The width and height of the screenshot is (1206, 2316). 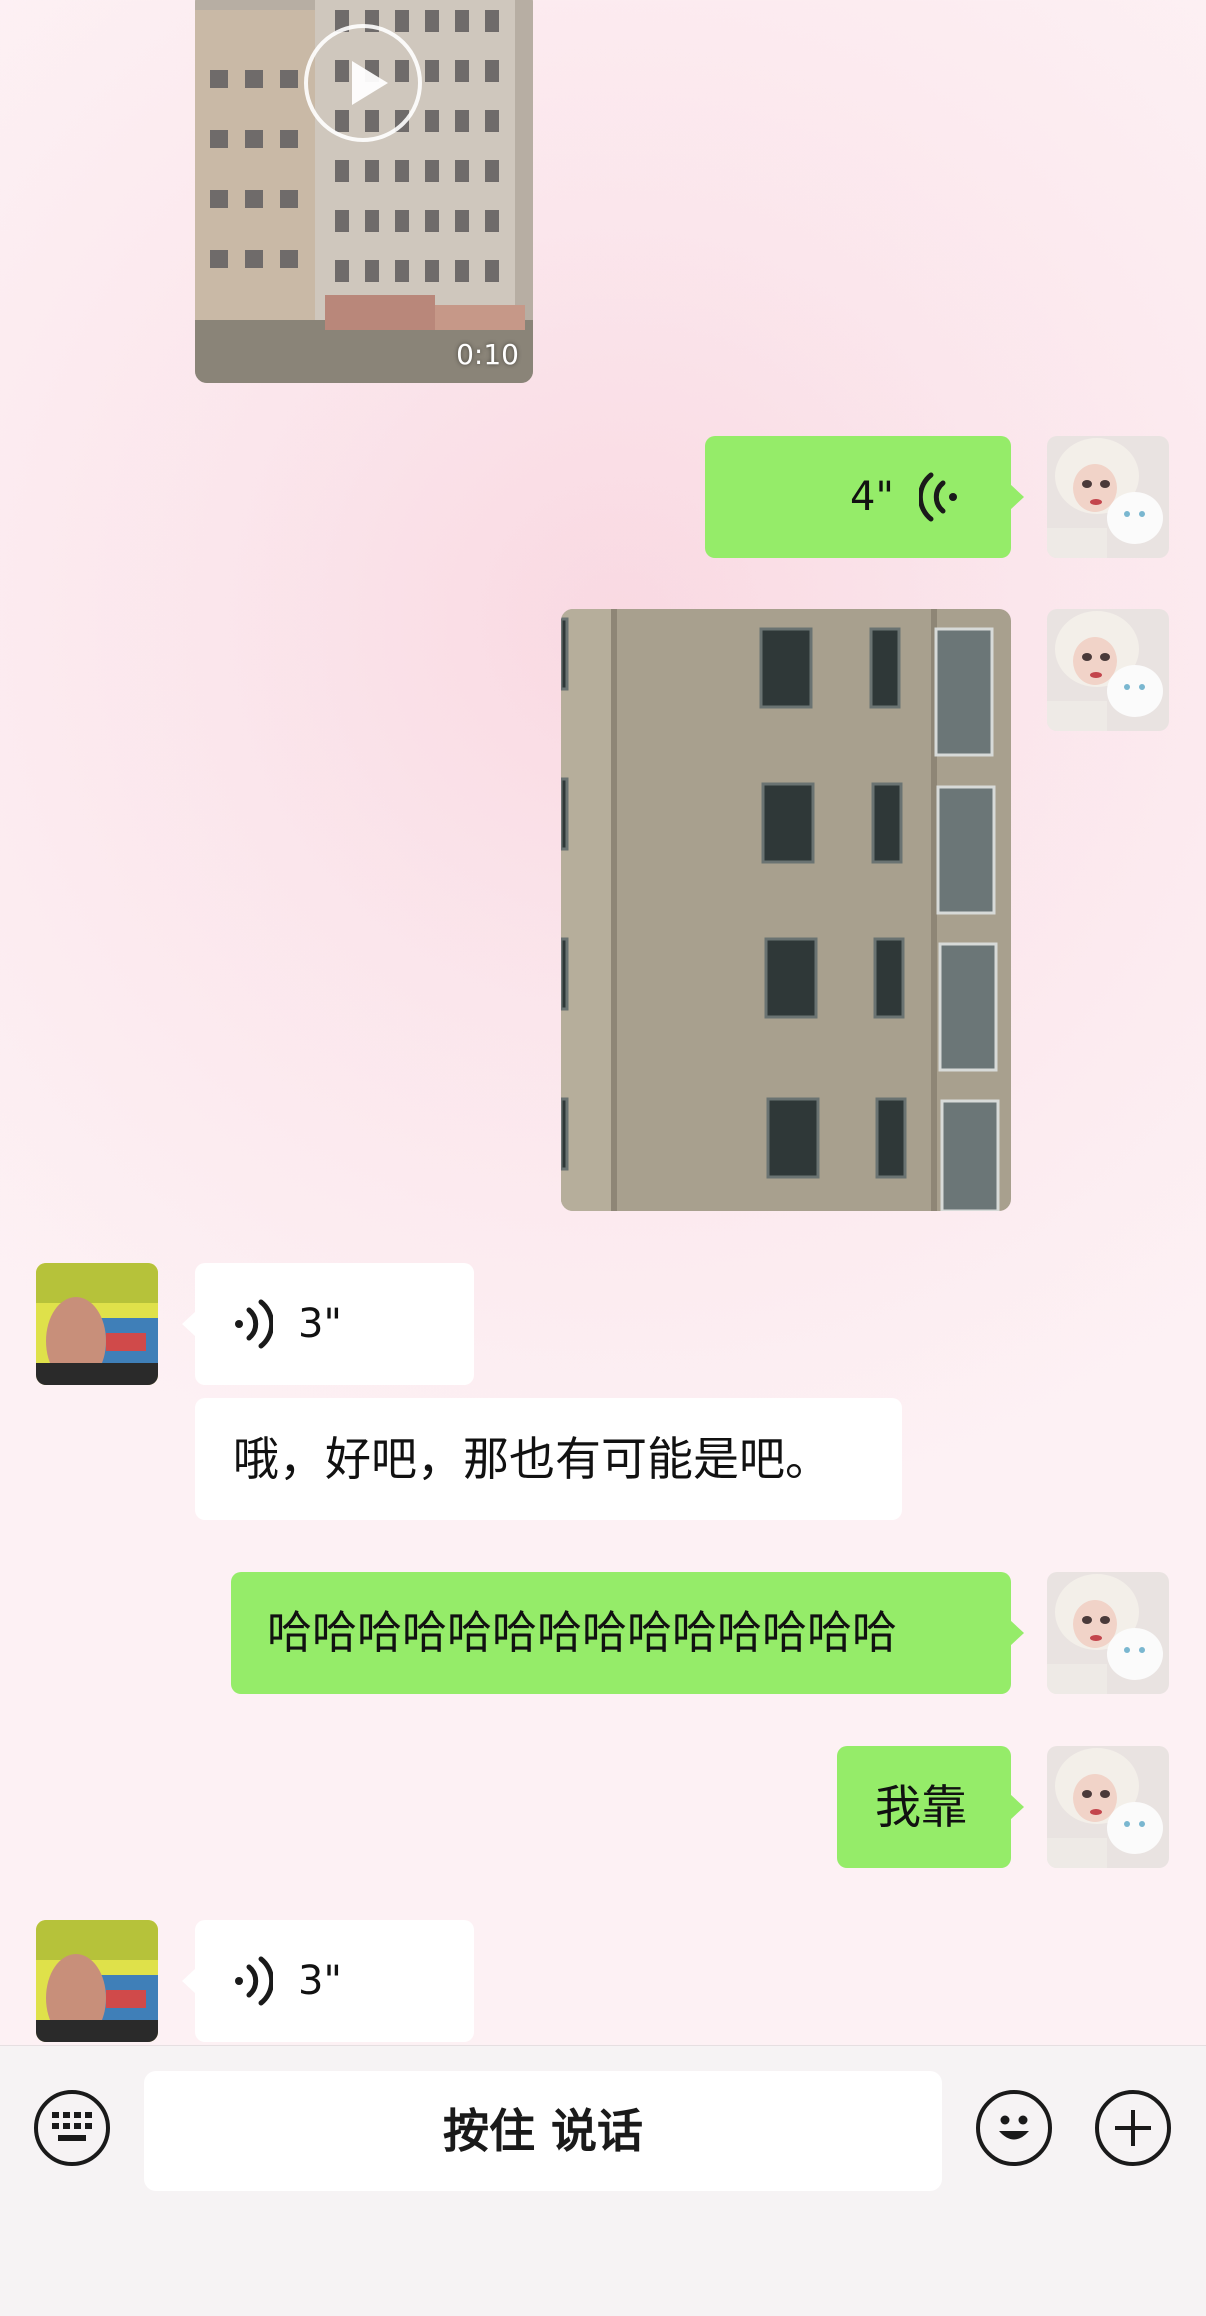 I want to click on sent-photo-message, so click(x=786, y=910).